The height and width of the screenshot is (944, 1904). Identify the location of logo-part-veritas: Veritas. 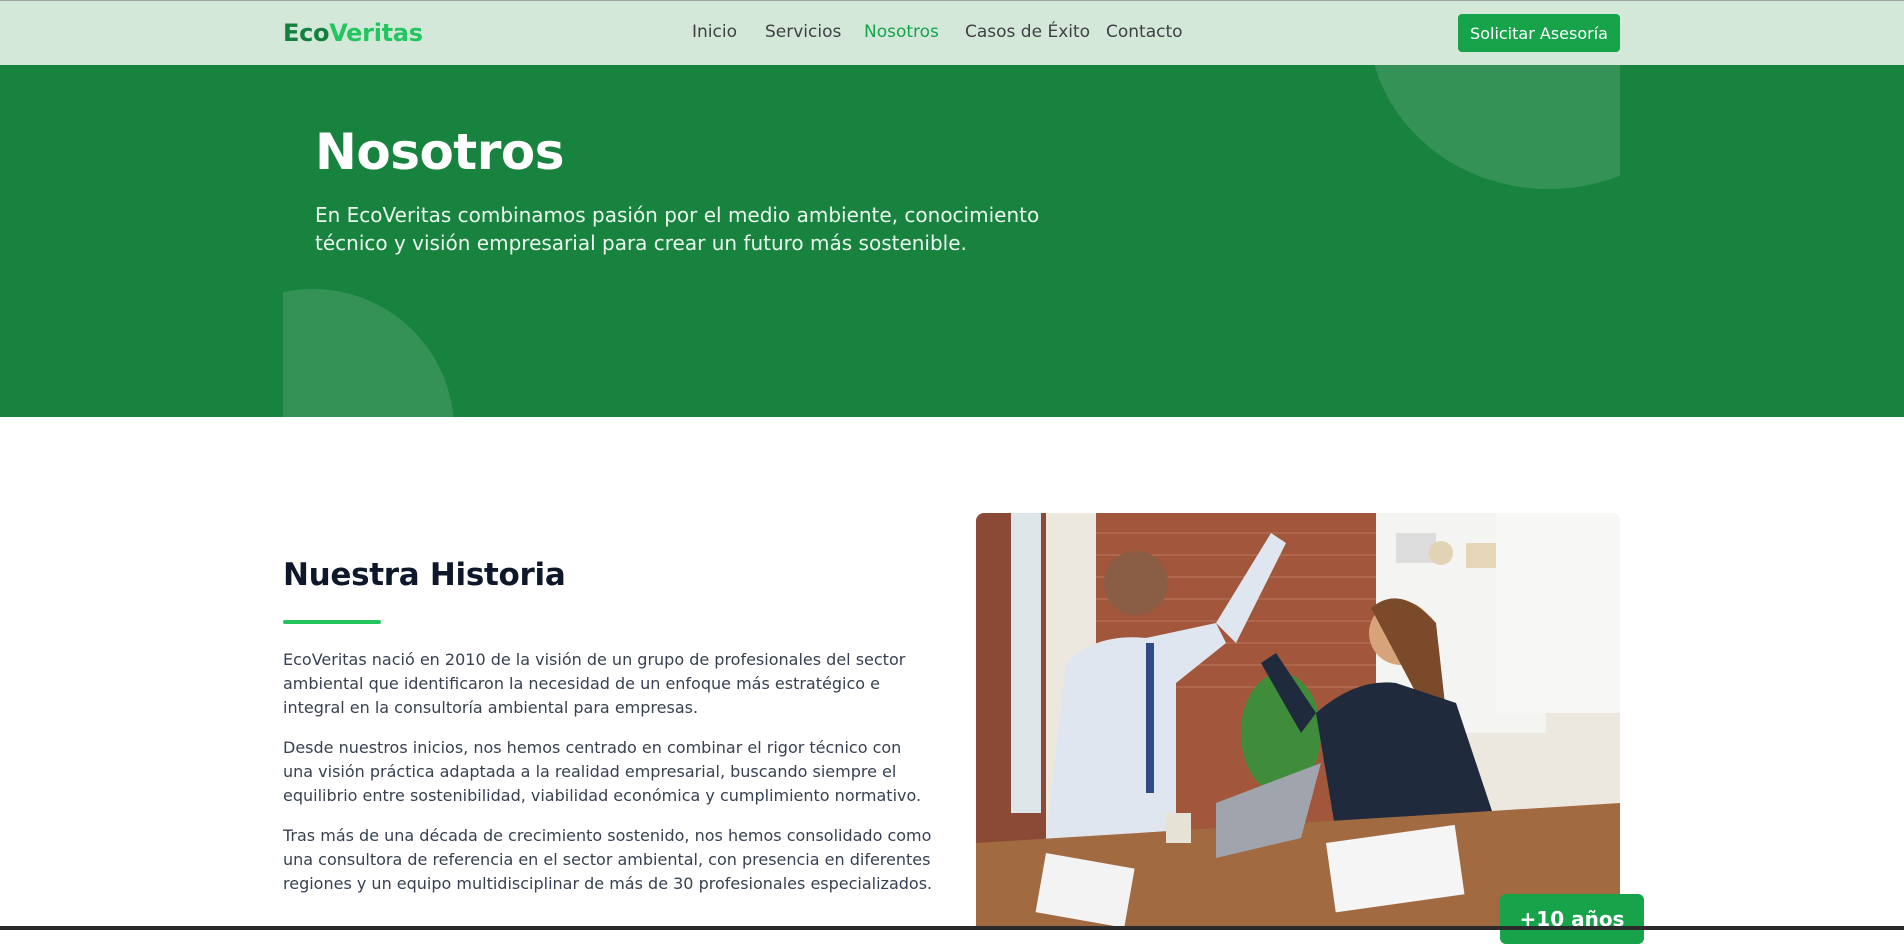
(376, 33).